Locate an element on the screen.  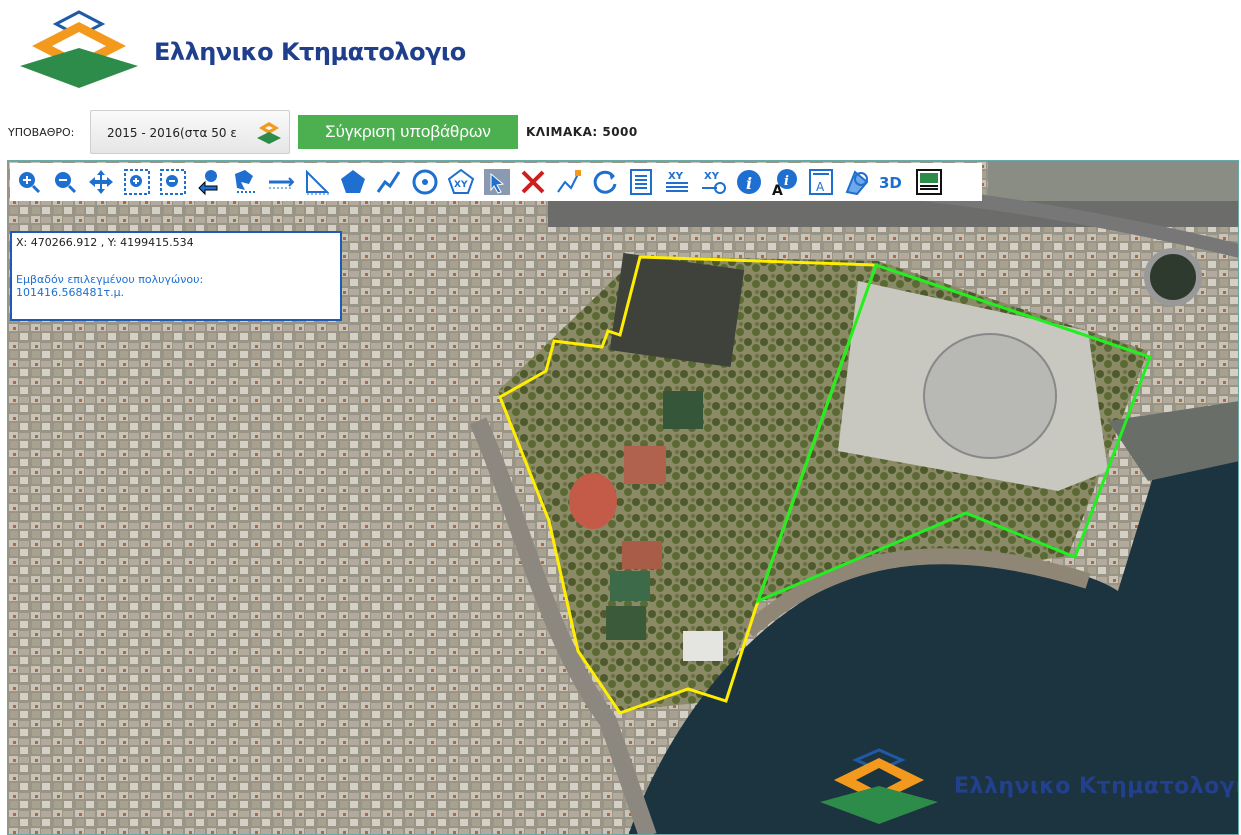
polyline-icon is located at coordinates (389, 182).